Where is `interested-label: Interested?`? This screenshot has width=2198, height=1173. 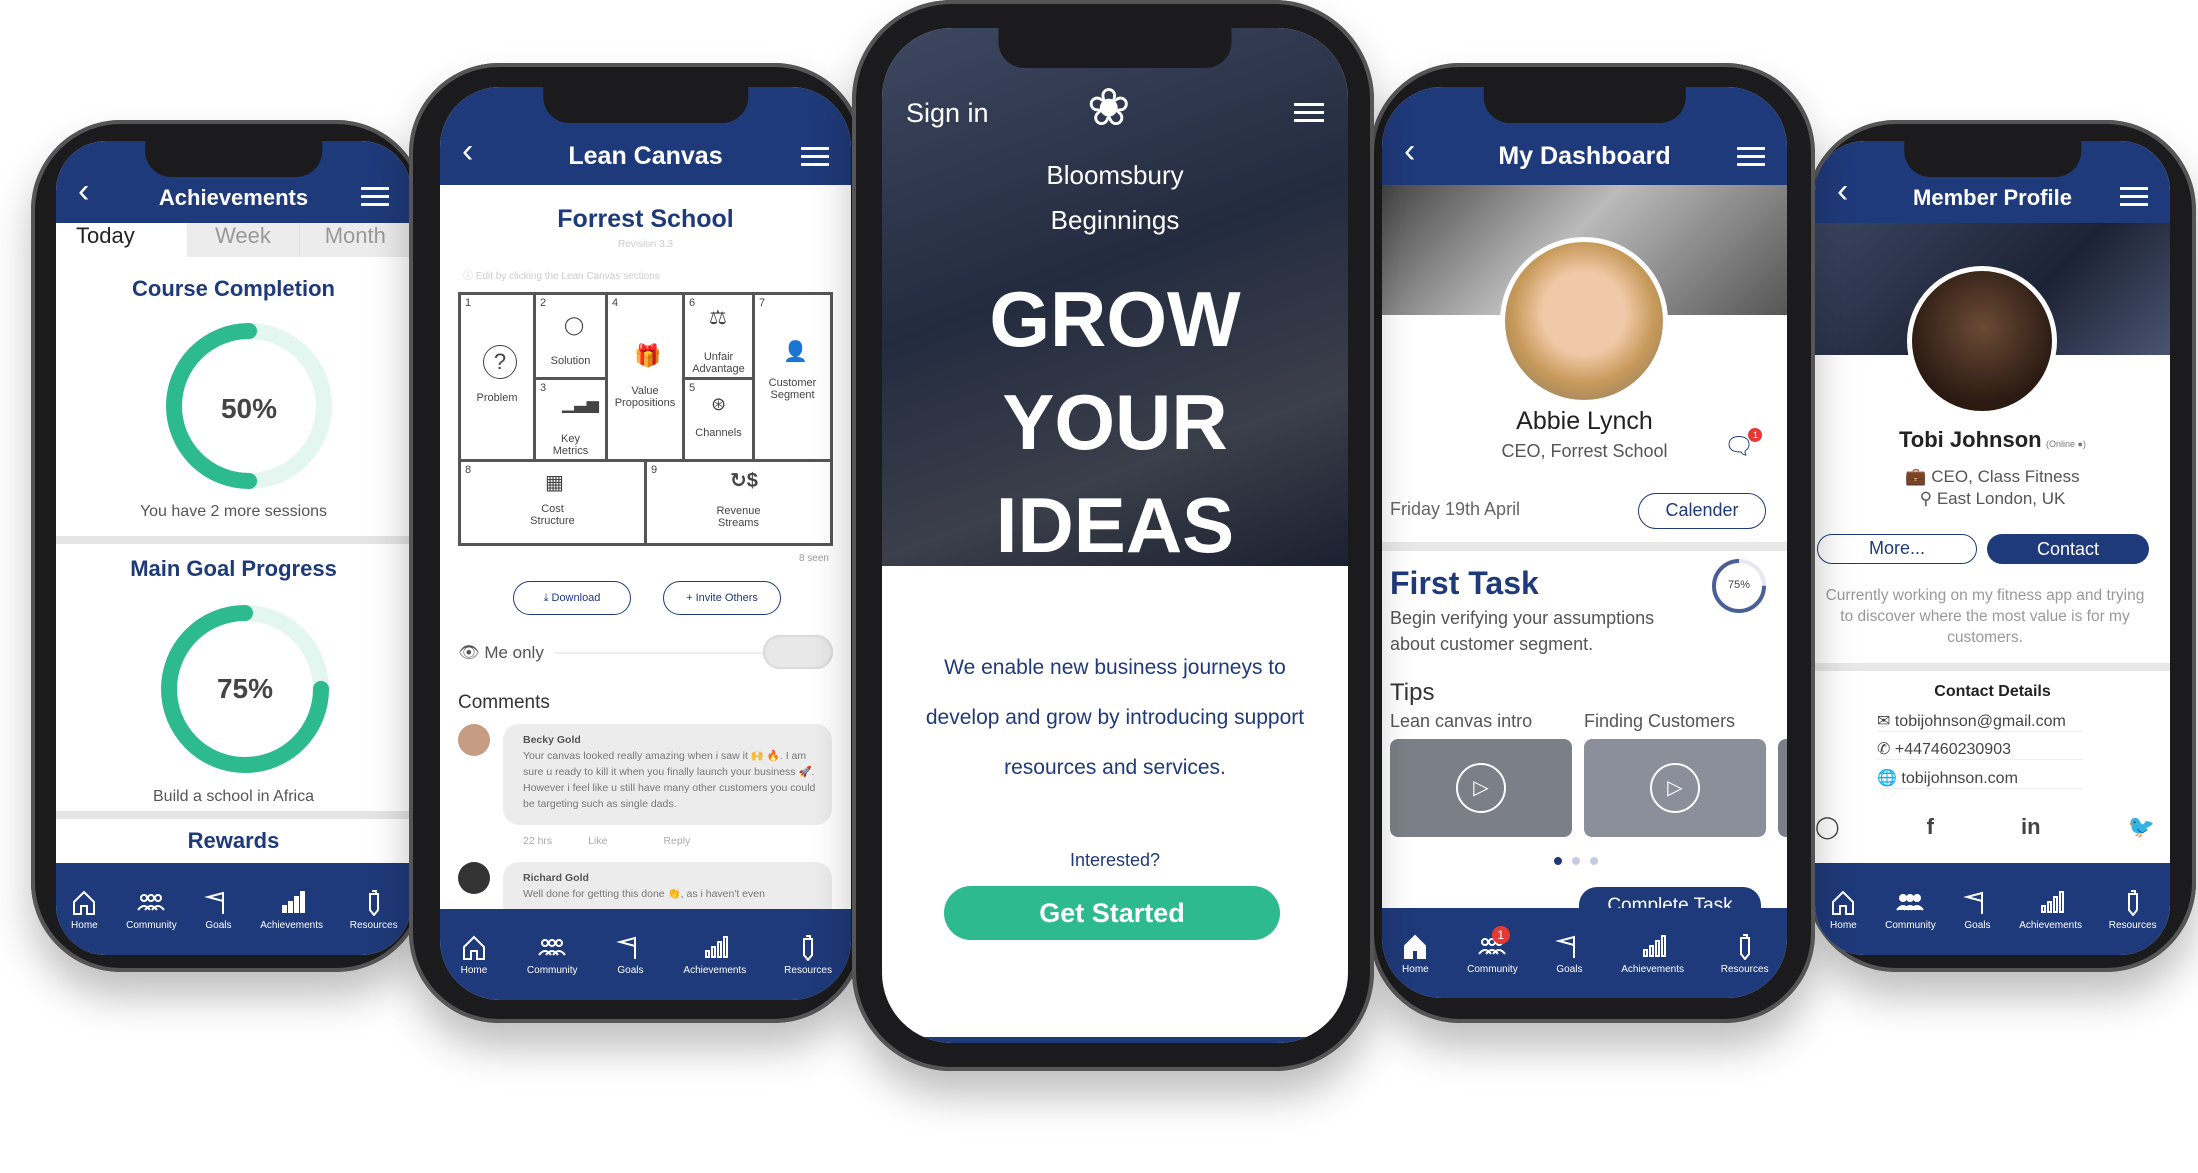
interested-label: Interested? is located at coordinates (1115, 860).